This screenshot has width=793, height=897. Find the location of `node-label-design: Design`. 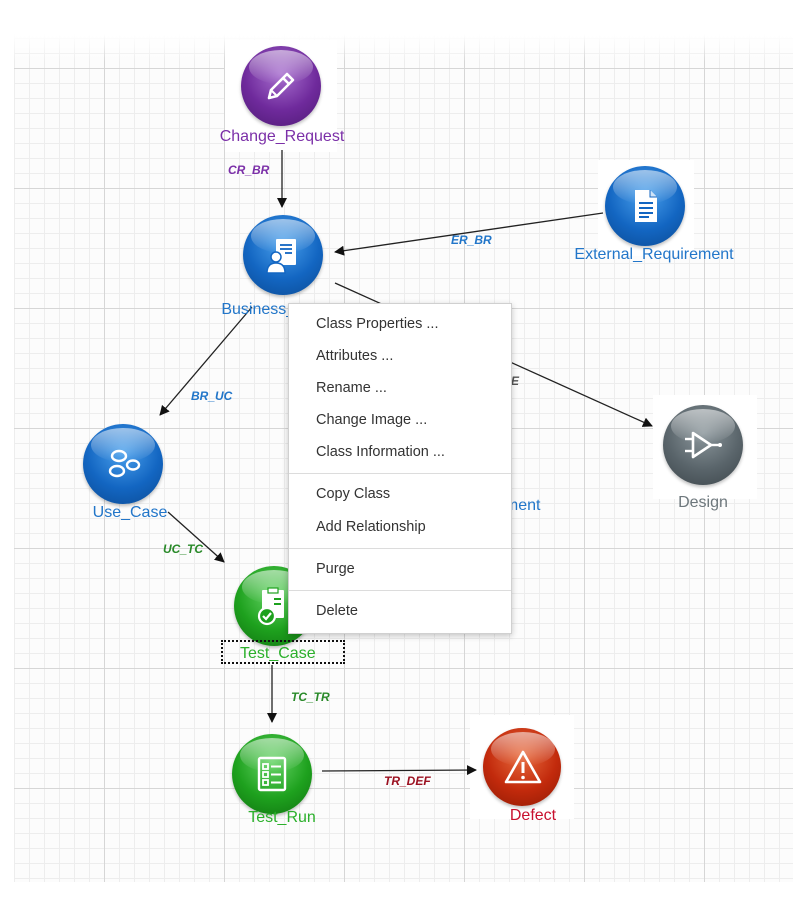

node-label-design: Design is located at coordinates (703, 502).